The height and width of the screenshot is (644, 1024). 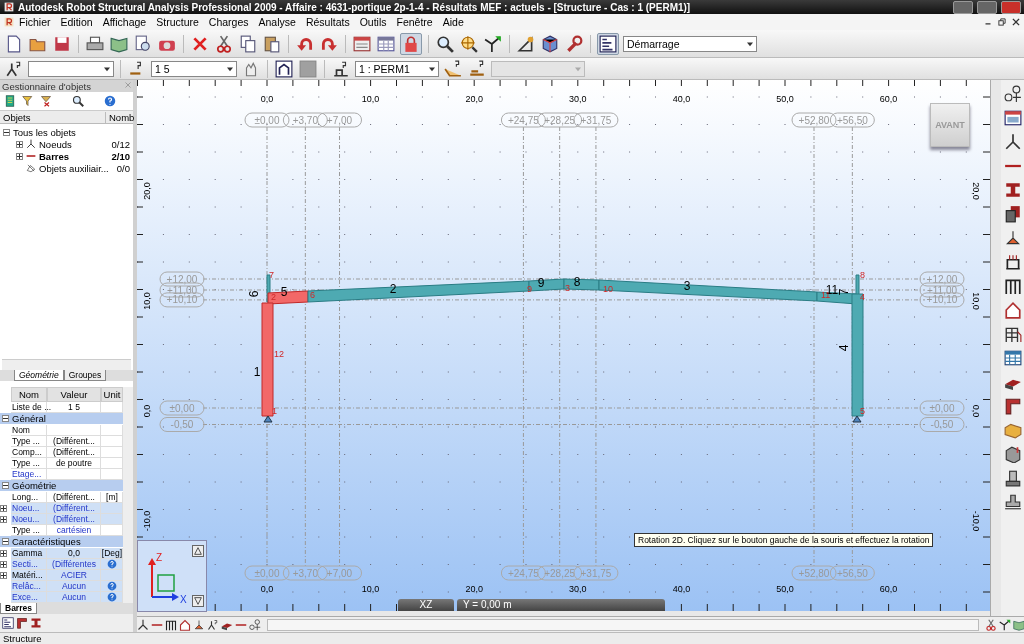 What do you see at coordinates (112, 394) in the screenshot?
I see `column-header: Unit` at bounding box center [112, 394].